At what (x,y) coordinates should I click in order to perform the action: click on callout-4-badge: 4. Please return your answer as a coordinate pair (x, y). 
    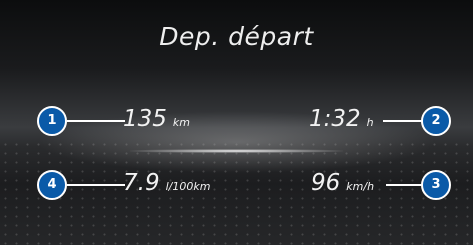
    Looking at the image, I should click on (52, 185).